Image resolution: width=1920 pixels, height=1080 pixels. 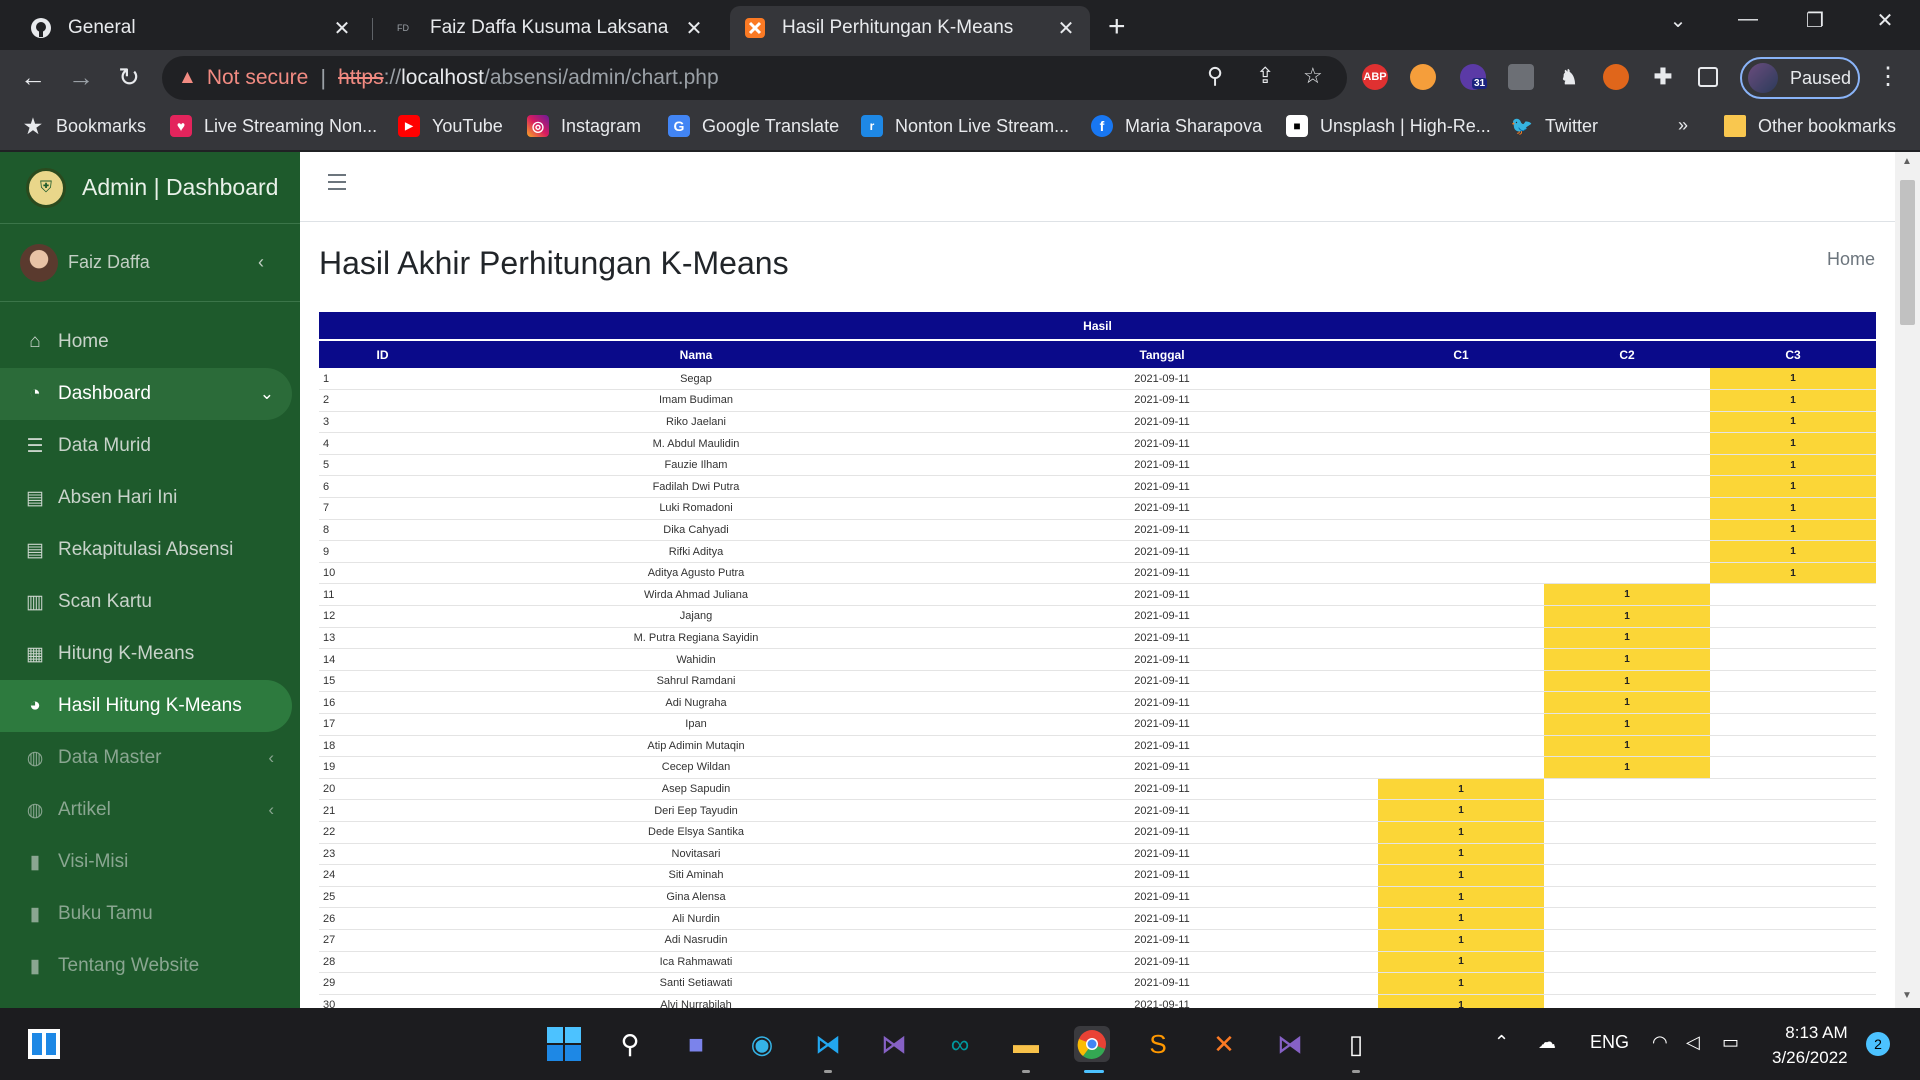 What do you see at coordinates (1851, 259) in the screenshot?
I see `breadcrumb: Home` at bounding box center [1851, 259].